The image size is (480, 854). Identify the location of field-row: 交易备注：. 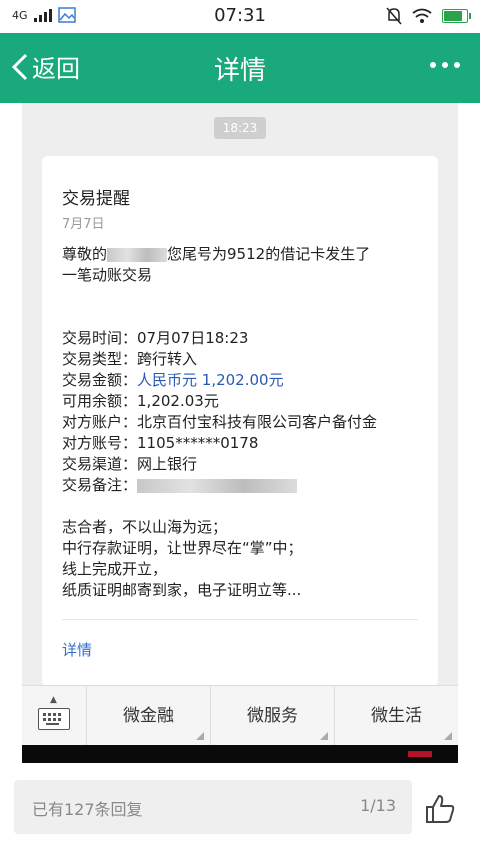
(247, 485).